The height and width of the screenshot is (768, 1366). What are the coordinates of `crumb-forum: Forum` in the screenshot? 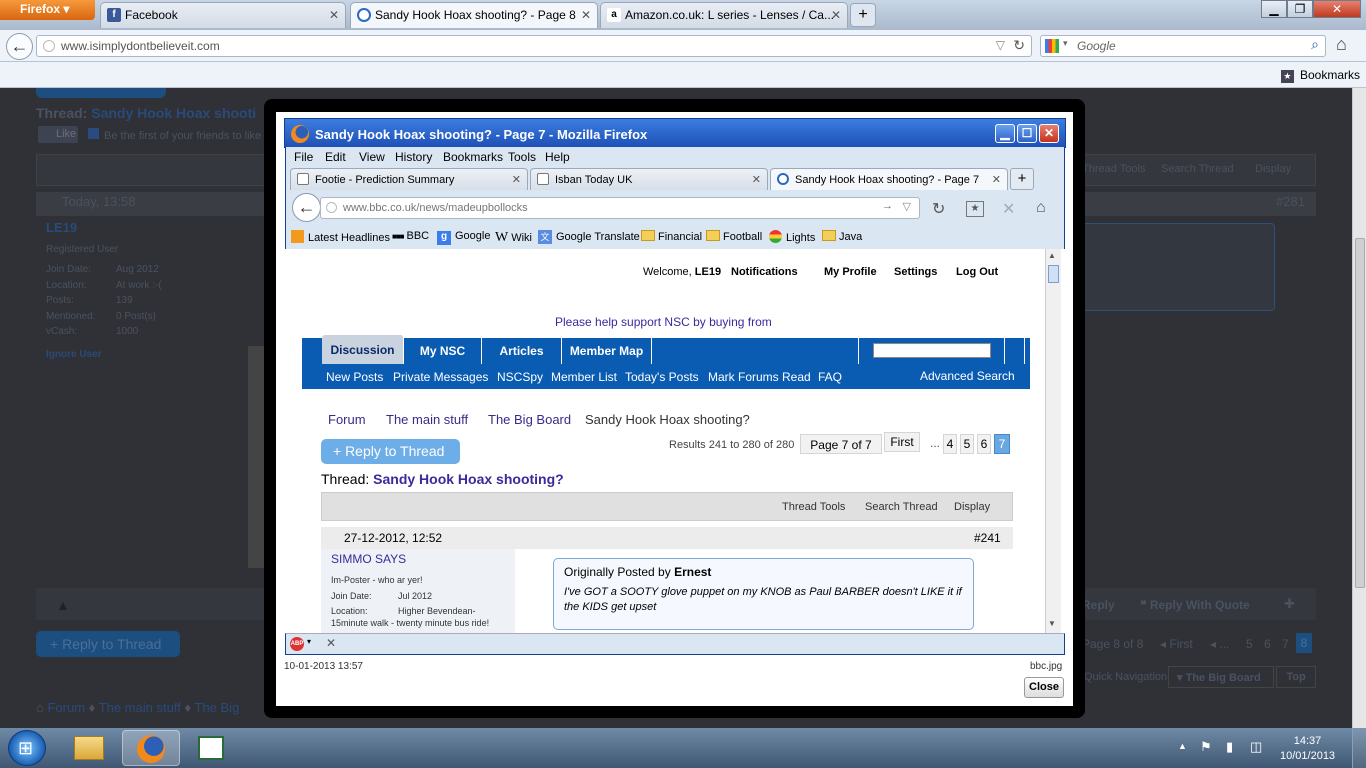 It's located at (347, 419).